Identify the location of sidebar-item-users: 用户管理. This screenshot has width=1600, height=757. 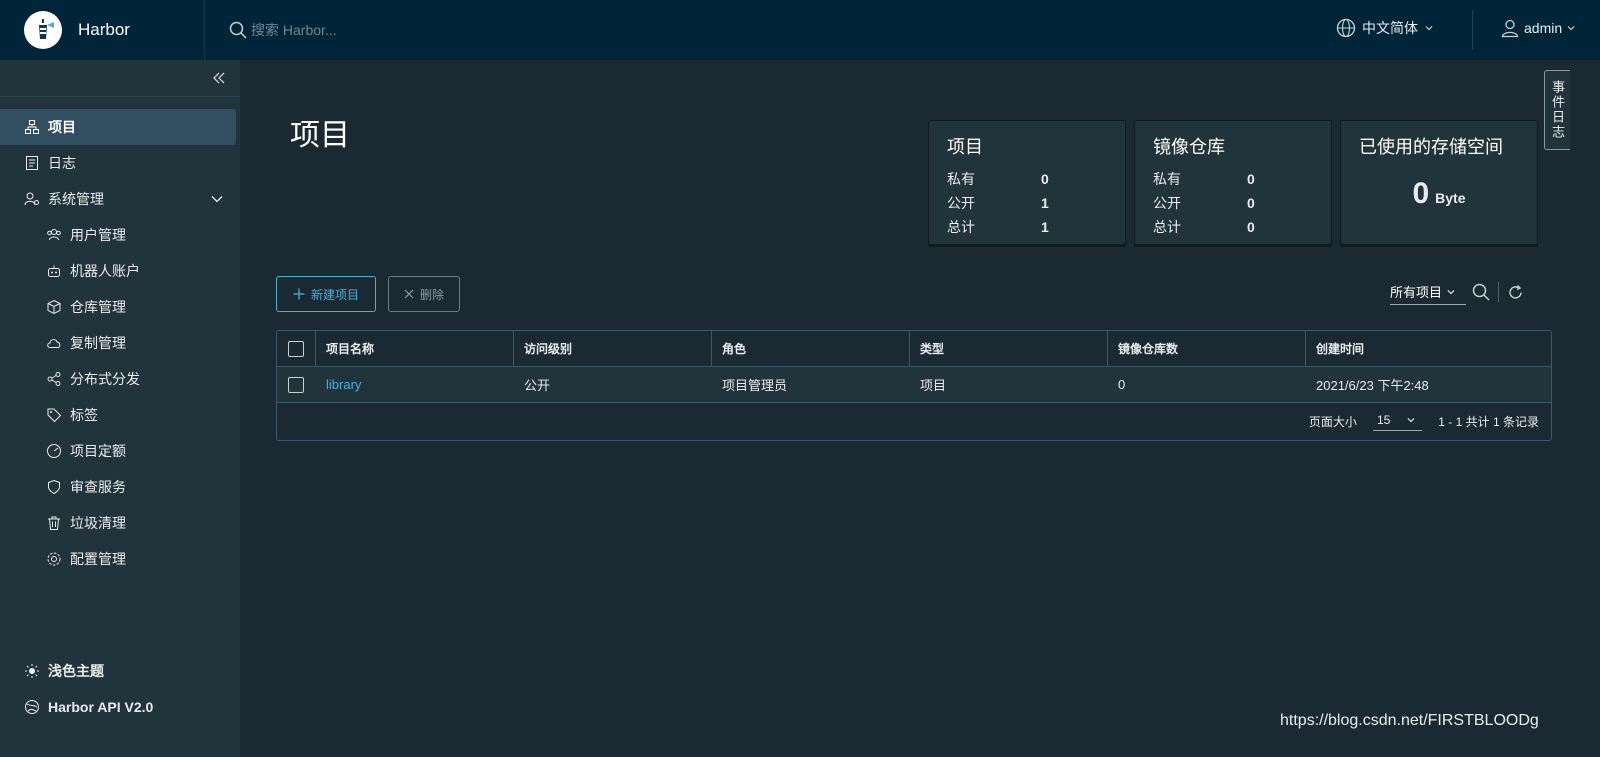
(120, 235).